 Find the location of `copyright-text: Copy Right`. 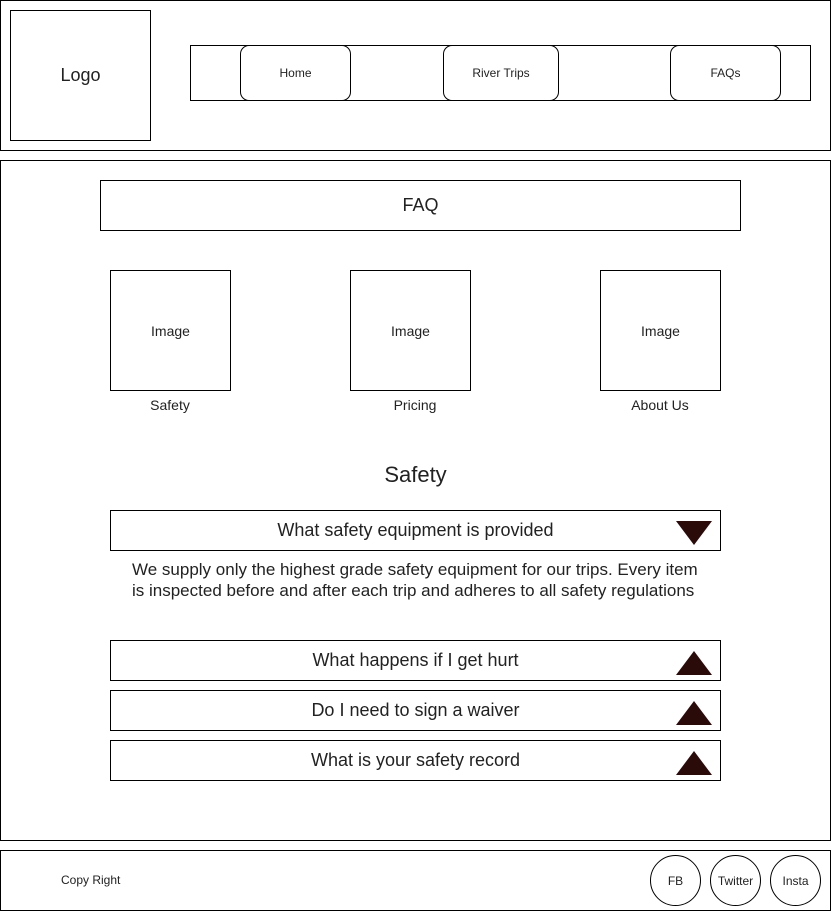

copyright-text: Copy Right is located at coordinates (91, 880).